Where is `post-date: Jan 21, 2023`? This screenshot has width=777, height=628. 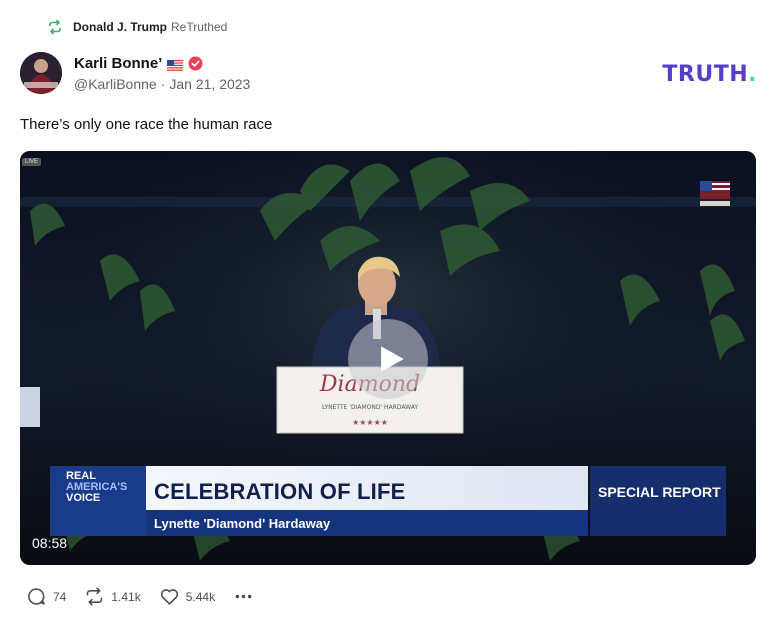 post-date: Jan 21, 2023 is located at coordinates (209, 84).